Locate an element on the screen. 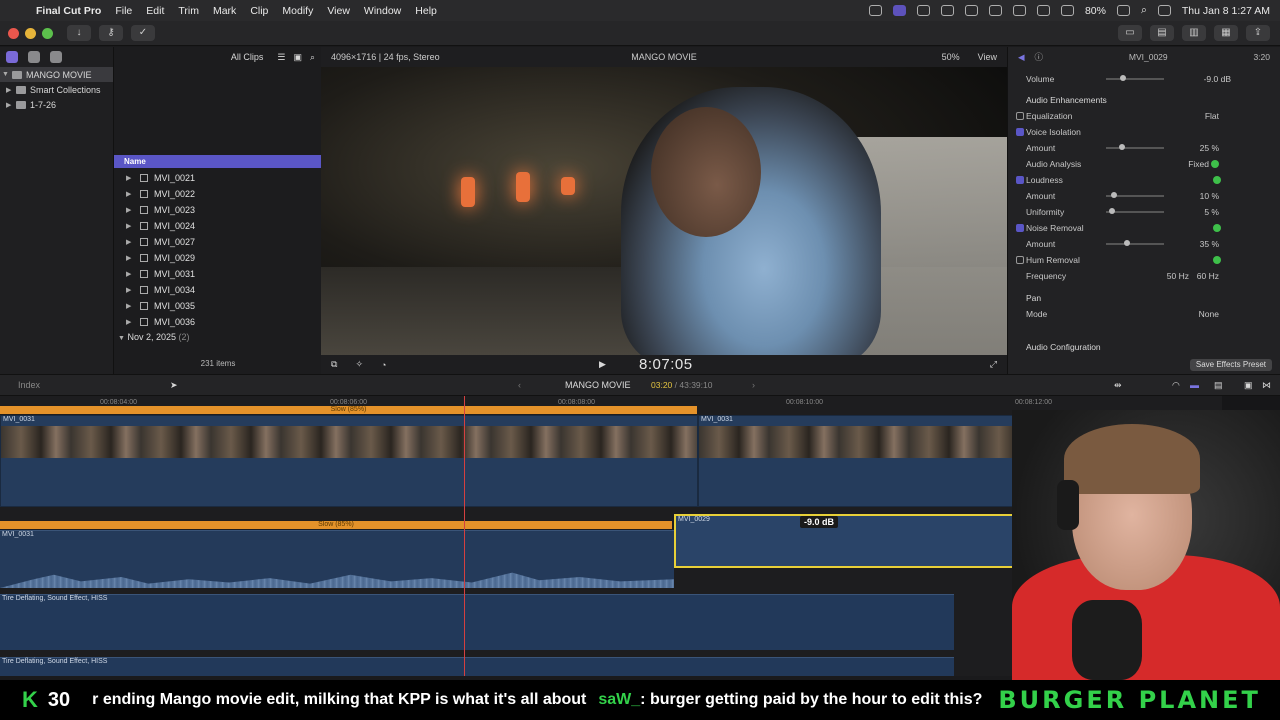  frequency-row: Frequency 50 Hz 60 Hz is located at coordinates (1144, 276).